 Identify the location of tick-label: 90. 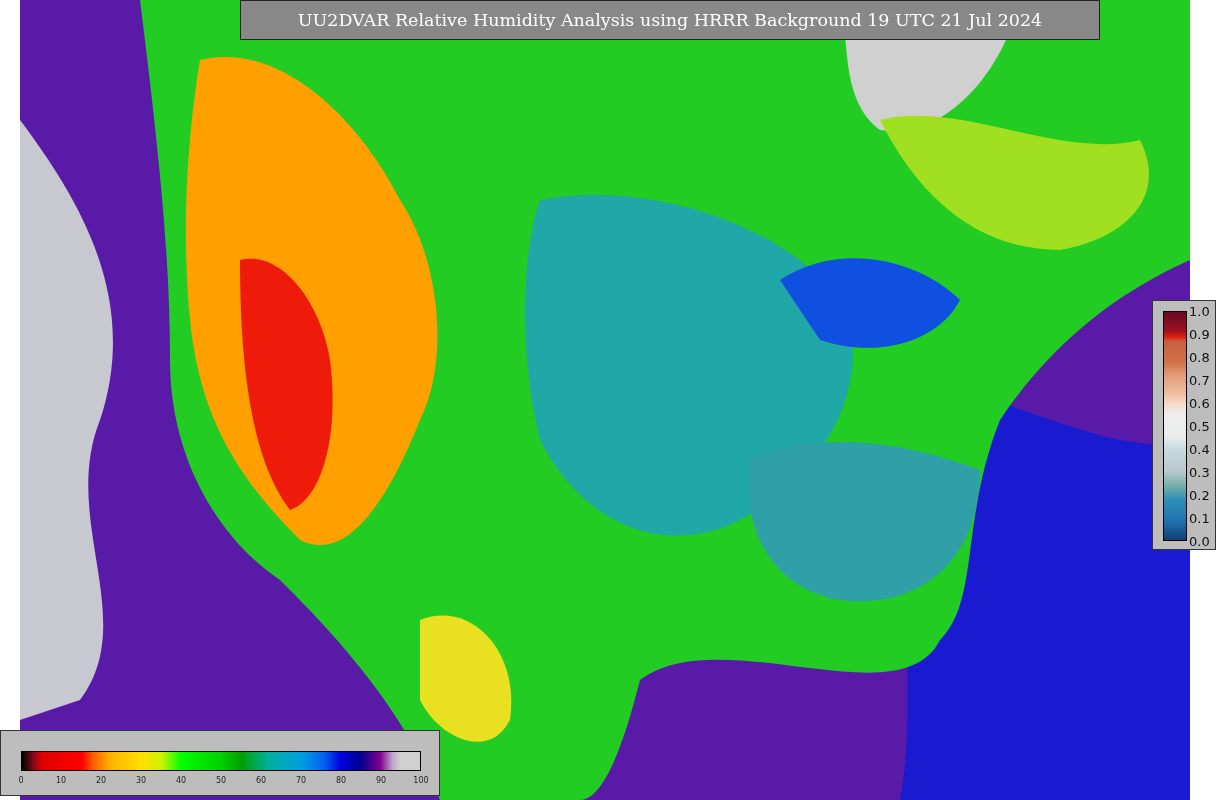
(381, 780).